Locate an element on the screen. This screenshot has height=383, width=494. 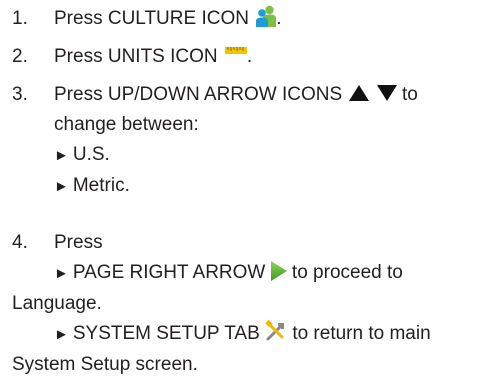
step-line: Press is located at coordinates (78, 242).